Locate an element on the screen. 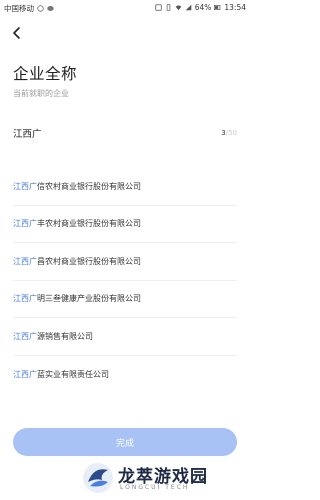 The width and height of the screenshot is (320, 500). status-right: 64% 13:54 is located at coordinates (200, 7).